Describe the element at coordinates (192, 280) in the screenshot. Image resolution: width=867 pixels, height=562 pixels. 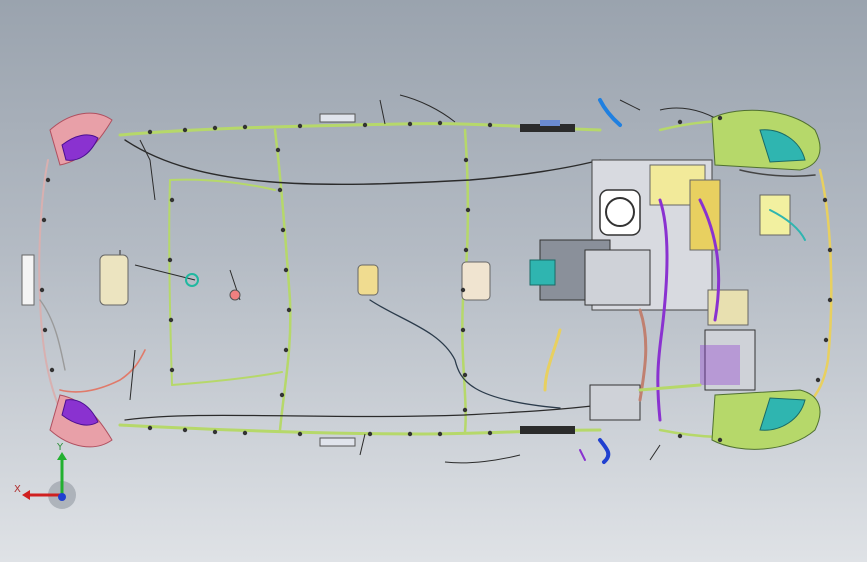
I see `connector-teal` at that location.